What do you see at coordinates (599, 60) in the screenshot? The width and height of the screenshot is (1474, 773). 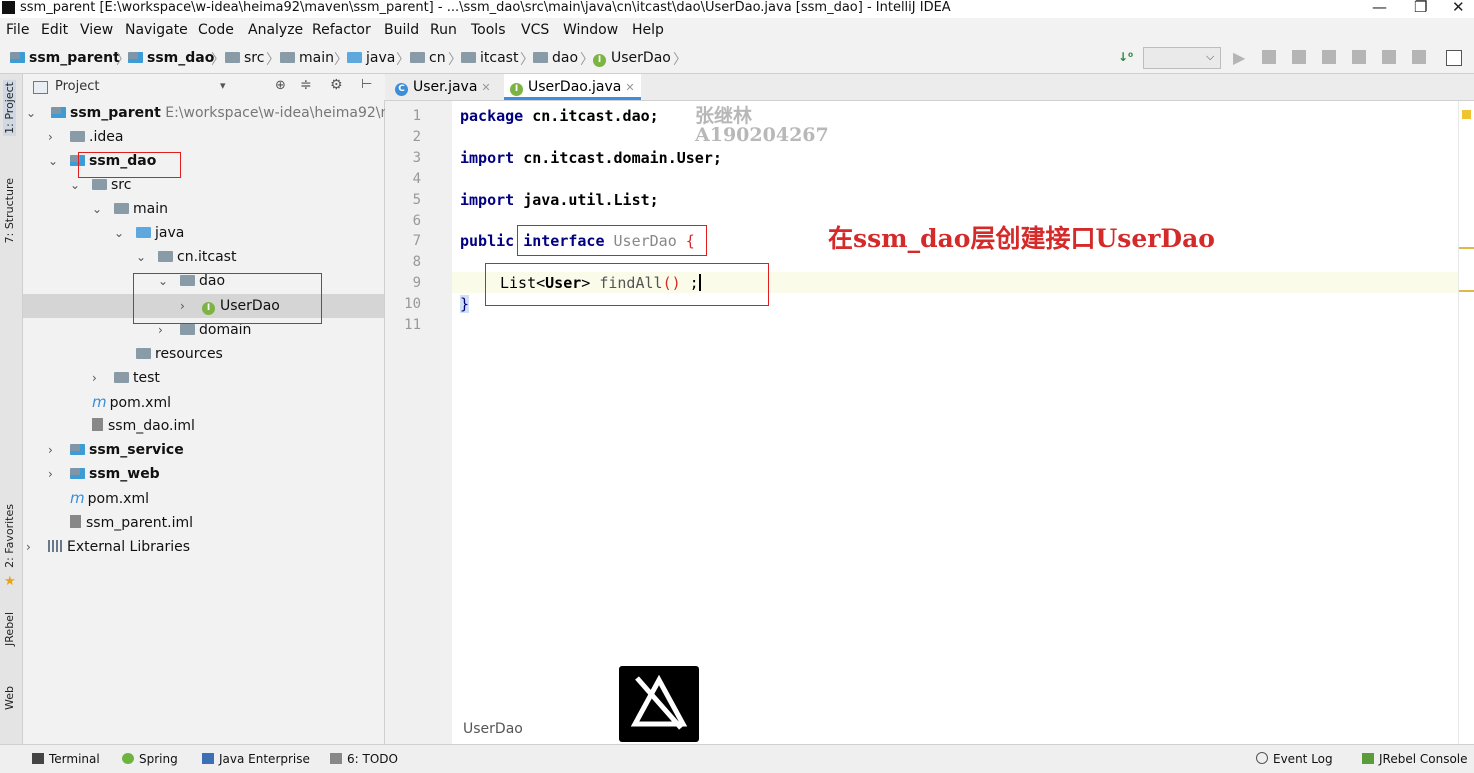 I see `interface-icon: I` at bounding box center [599, 60].